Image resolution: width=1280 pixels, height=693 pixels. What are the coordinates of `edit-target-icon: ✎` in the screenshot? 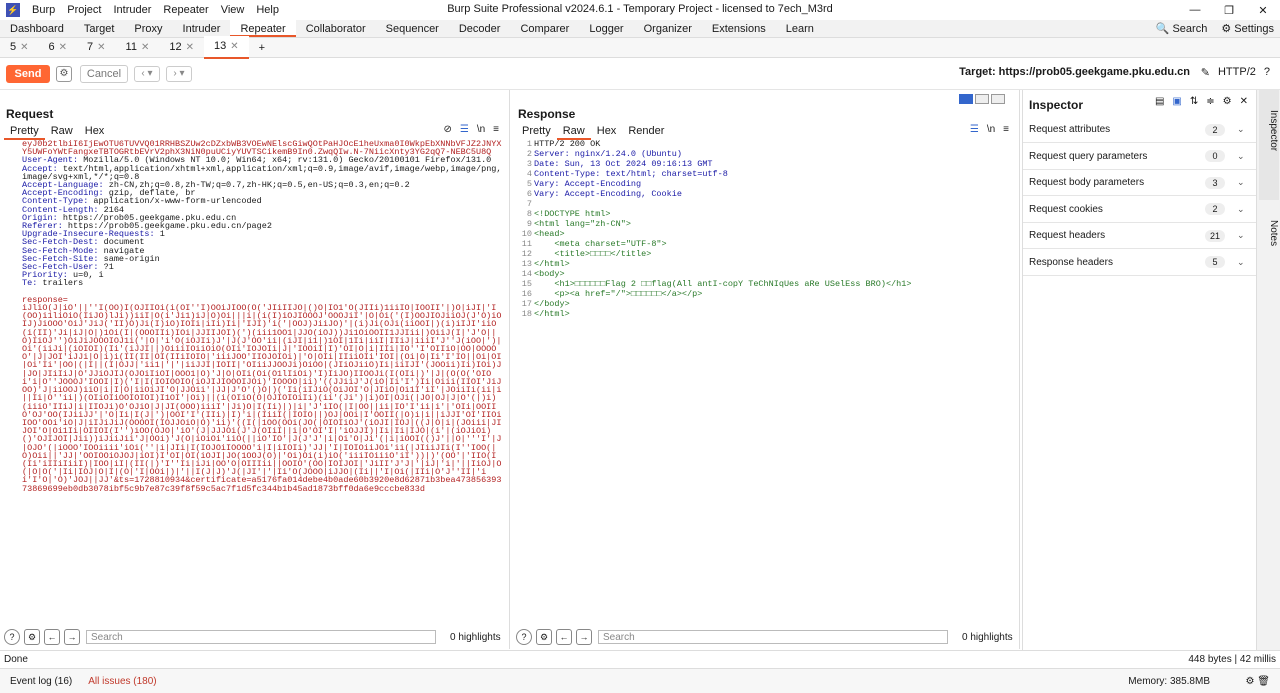 It's located at (1205, 72).